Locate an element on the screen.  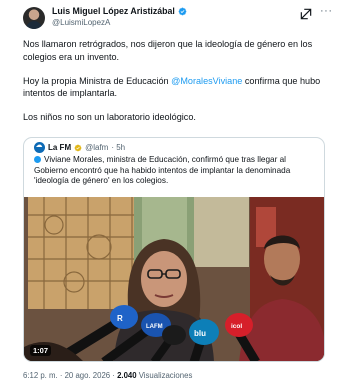
more-icon: ··· is located at coordinates (326, 11).